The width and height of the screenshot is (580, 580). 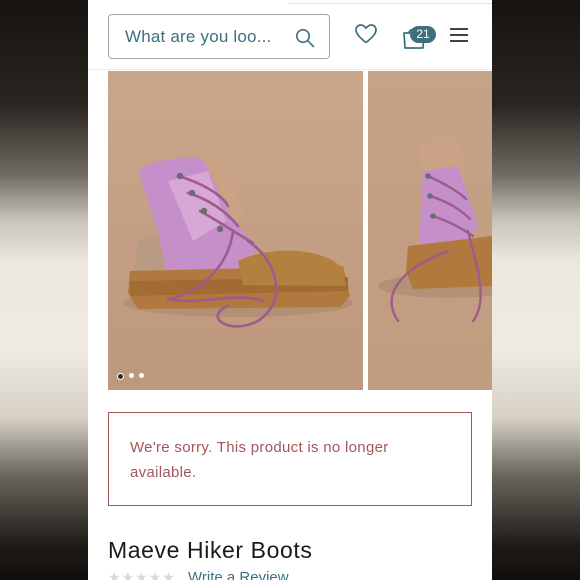 I want to click on boot-illustration-side, so click(x=435, y=229).